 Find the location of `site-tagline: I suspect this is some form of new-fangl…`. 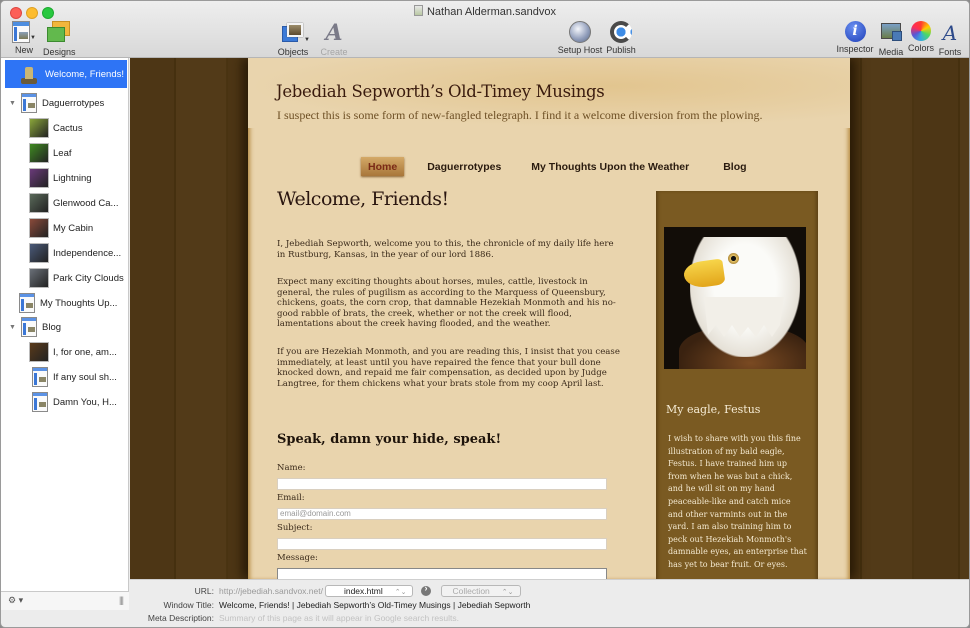

site-tagline: I suspect this is some form of new-fangl… is located at coordinates (520, 115).